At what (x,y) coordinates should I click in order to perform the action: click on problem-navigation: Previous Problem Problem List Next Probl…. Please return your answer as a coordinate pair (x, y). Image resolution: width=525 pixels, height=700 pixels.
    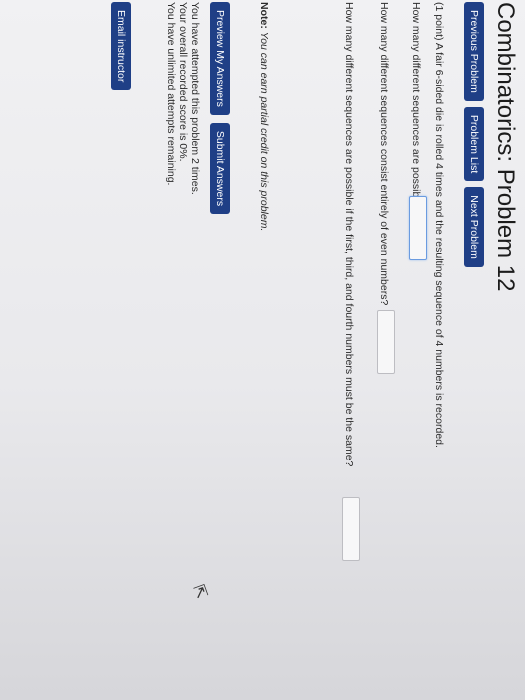
    Looking at the image, I should click on (474, 134).